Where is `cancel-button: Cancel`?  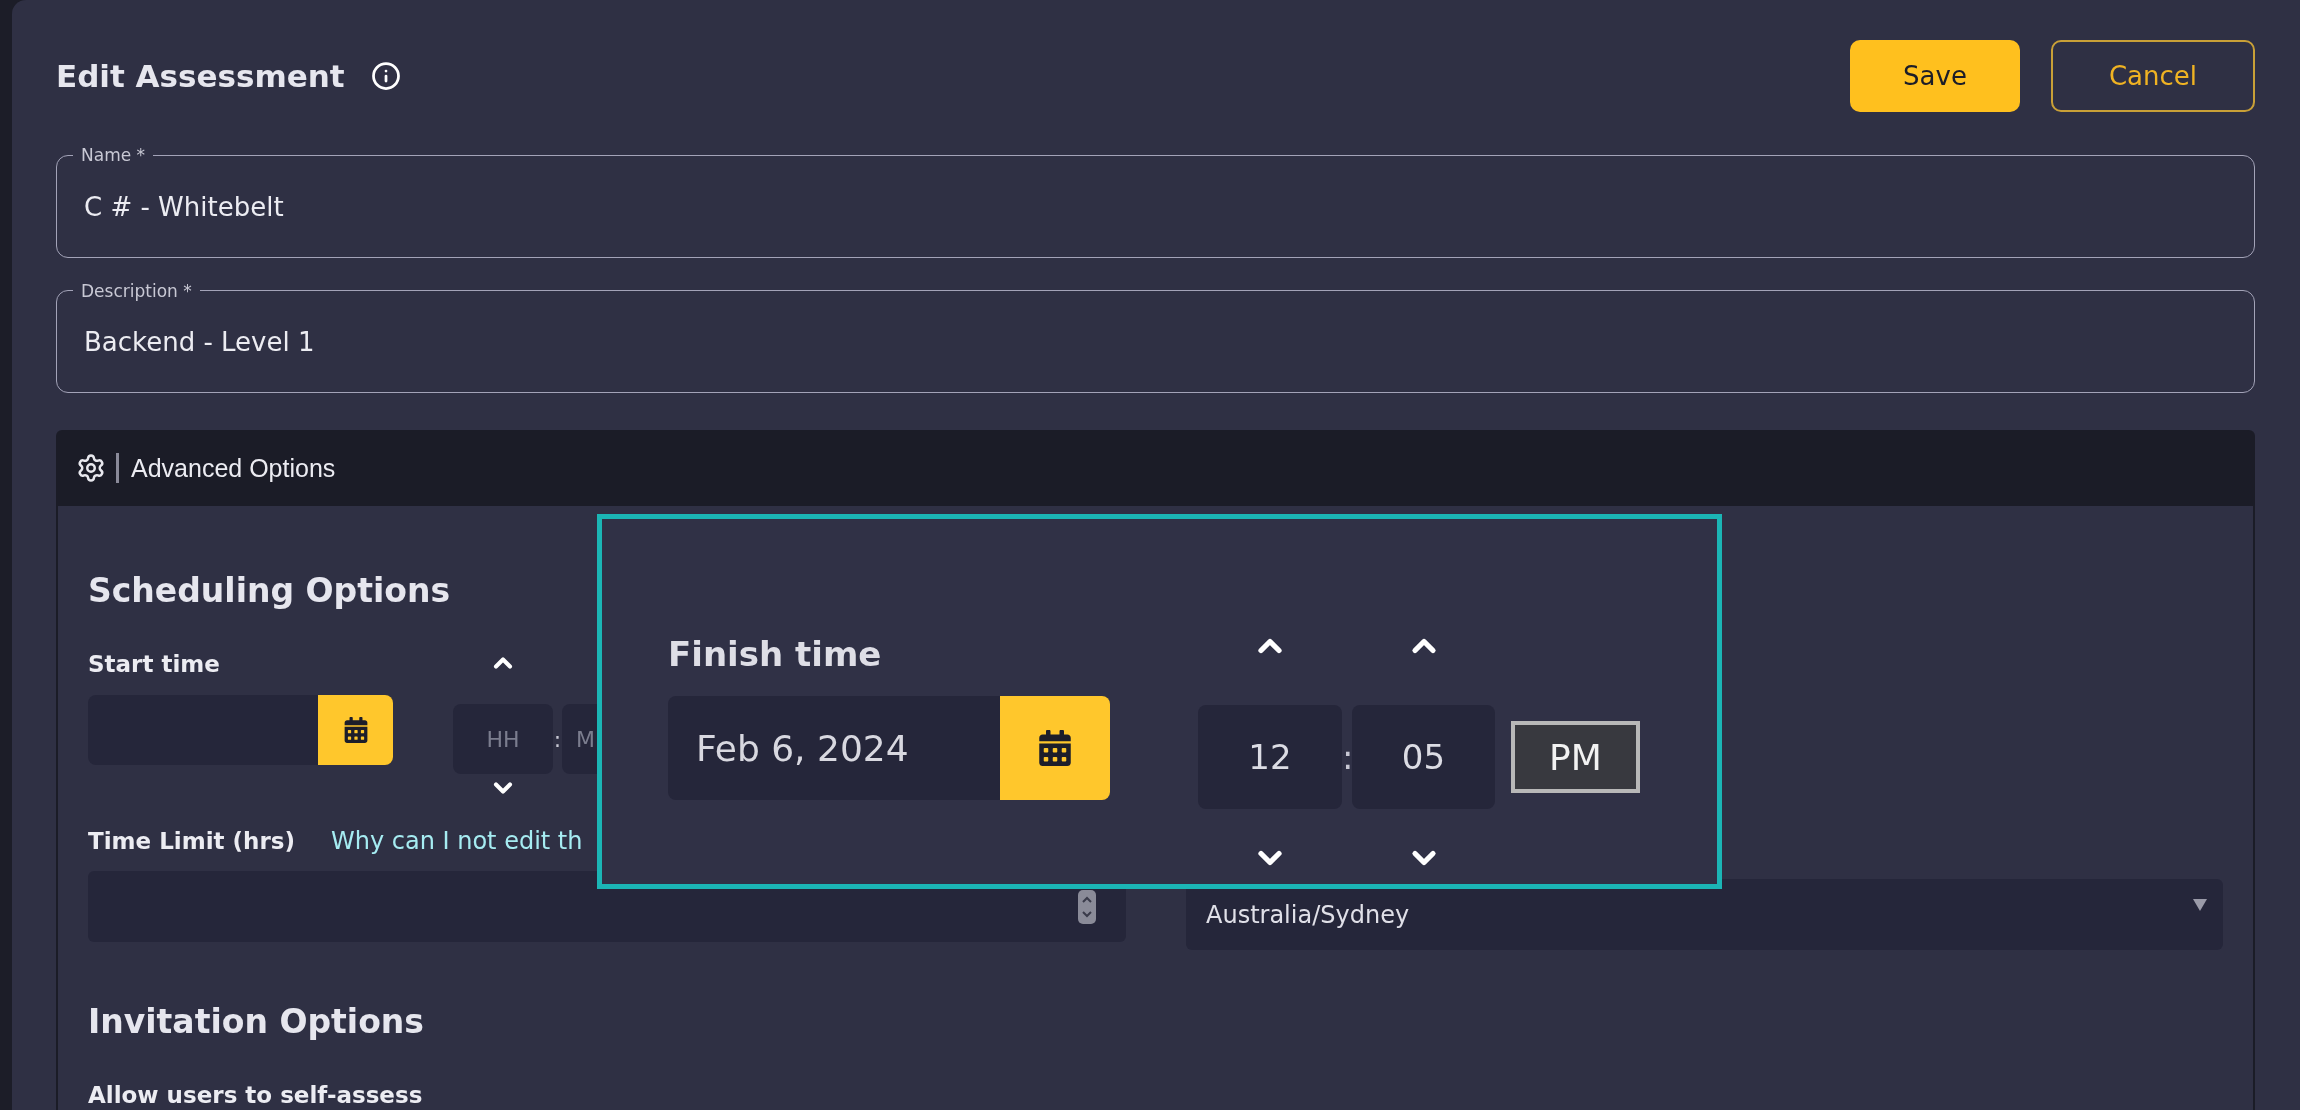 cancel-button: Cancel is located at coordinates (2153, 76).